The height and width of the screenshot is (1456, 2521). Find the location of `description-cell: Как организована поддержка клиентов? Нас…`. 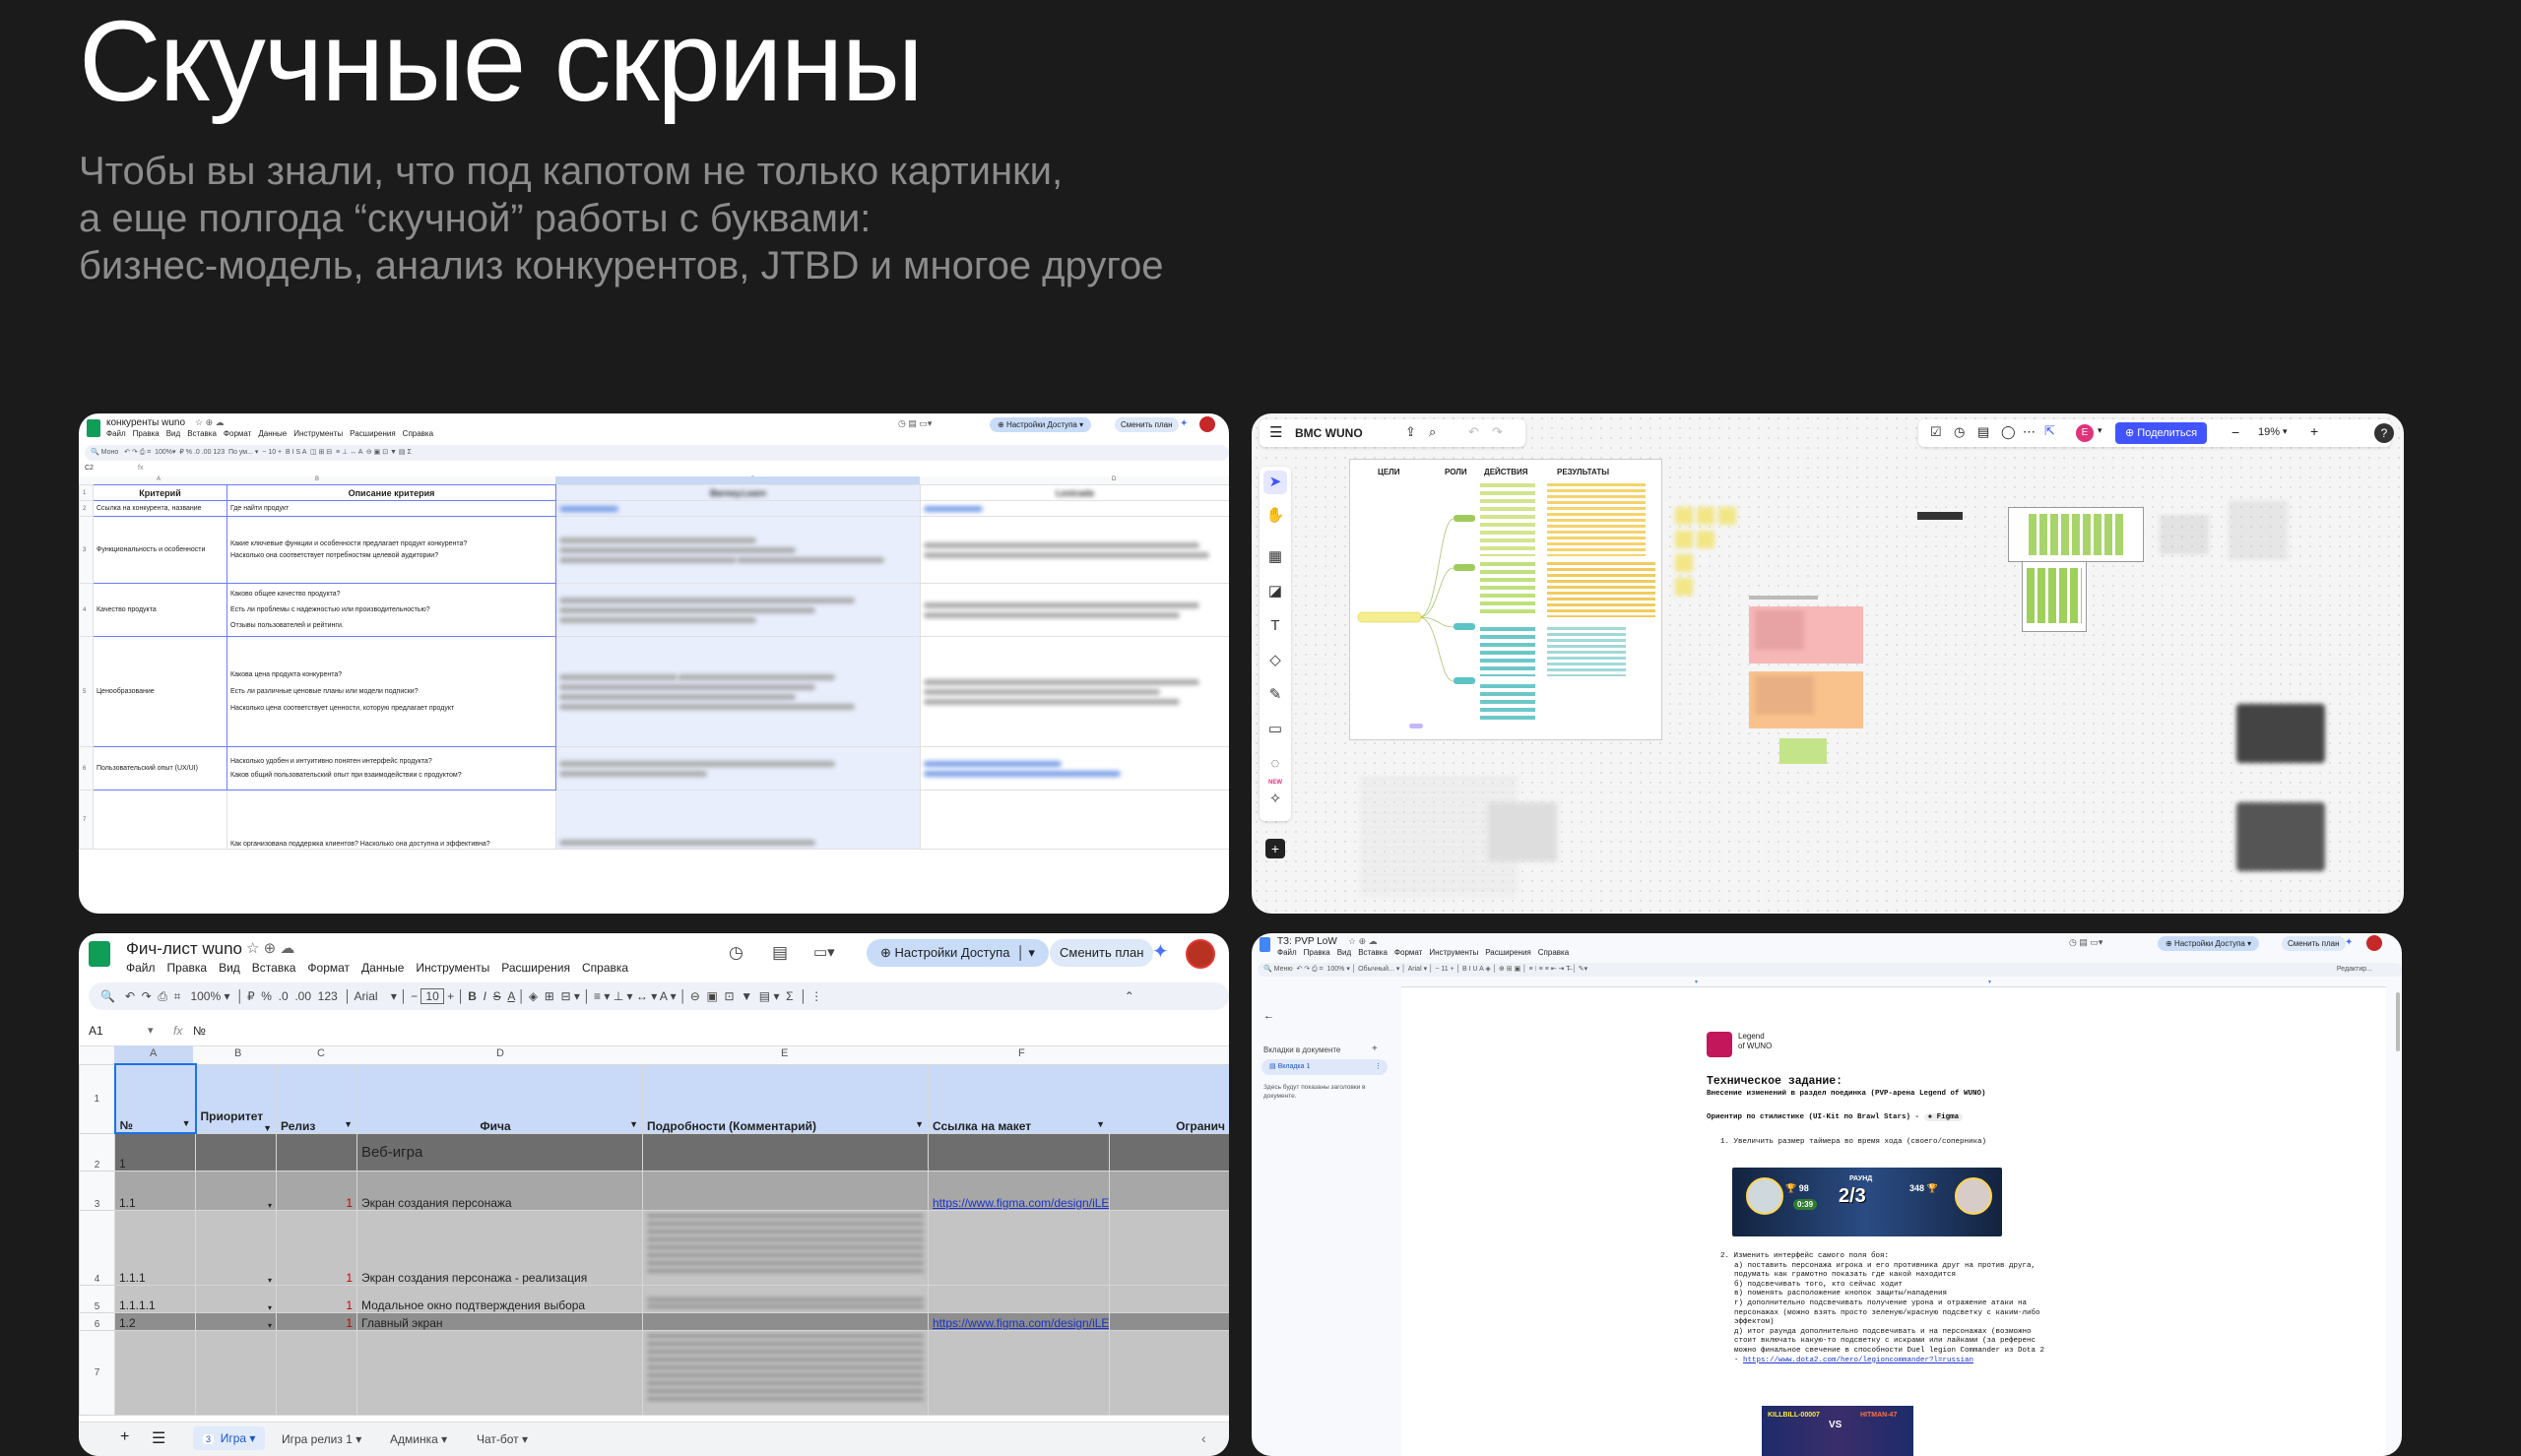

description-cell: Как организована поддержка клиентов? Нас… is located at coordinates (391, 820).